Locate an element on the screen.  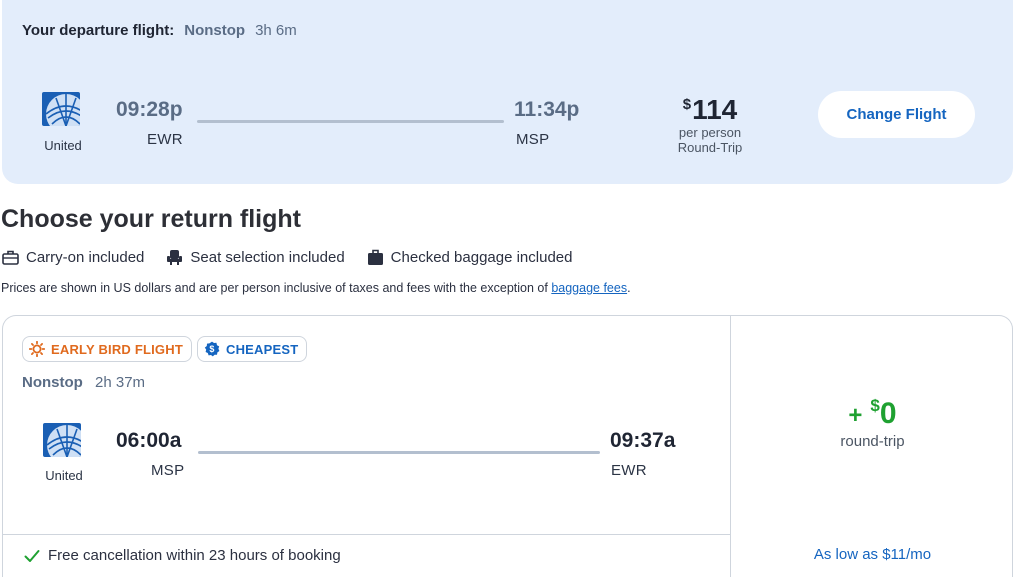
return-price: + $0 is located at coordinates (872, 413).